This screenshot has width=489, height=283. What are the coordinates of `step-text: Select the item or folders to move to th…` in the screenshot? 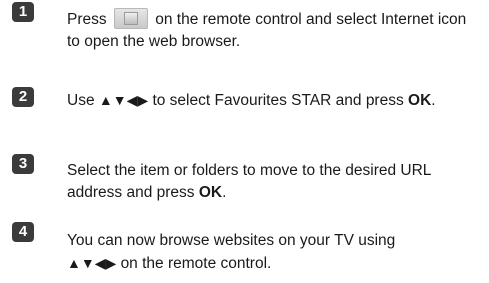 It's located at (272, 182).